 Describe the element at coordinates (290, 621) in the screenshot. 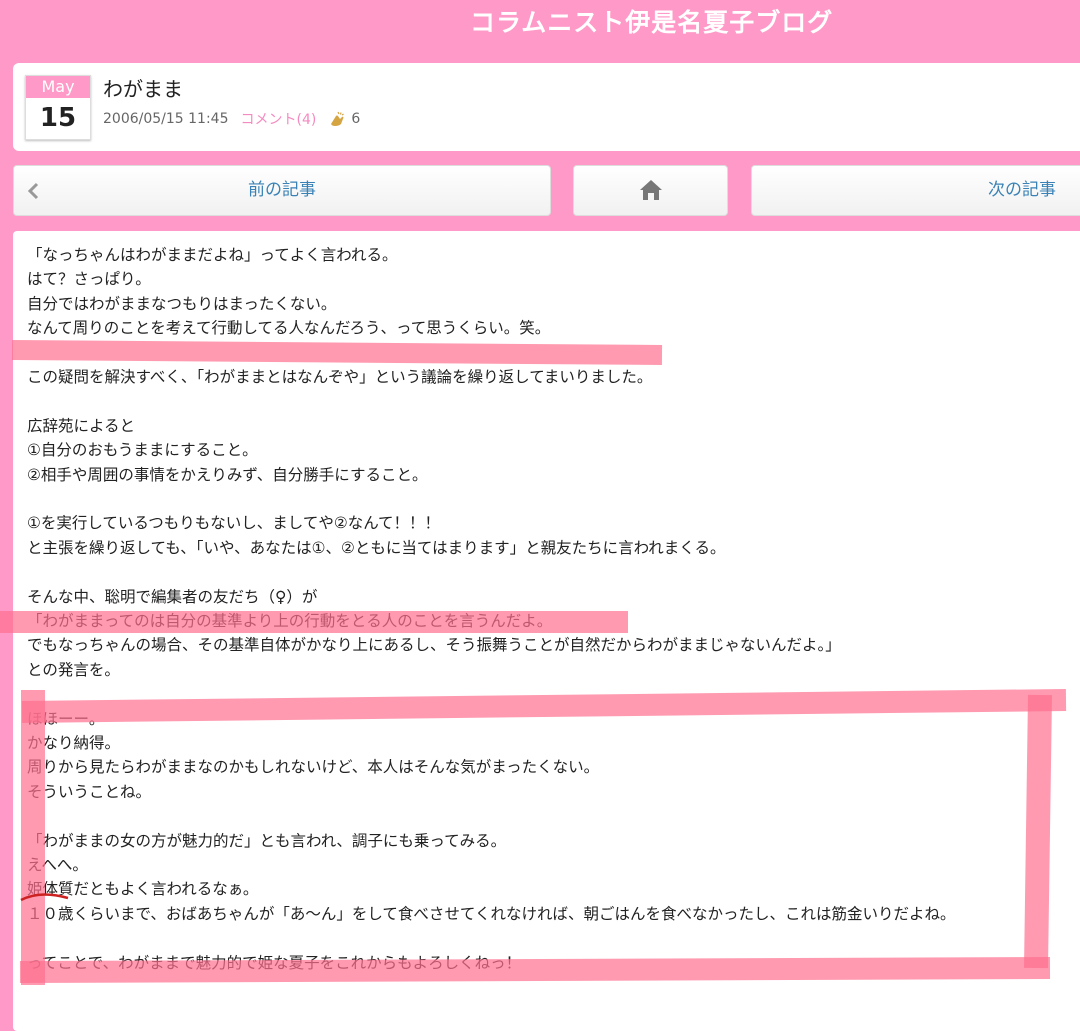

I see `body-line: 「わがままってのは自分の基準より上の行動をとる人のことを言うんだよ。` at that location.